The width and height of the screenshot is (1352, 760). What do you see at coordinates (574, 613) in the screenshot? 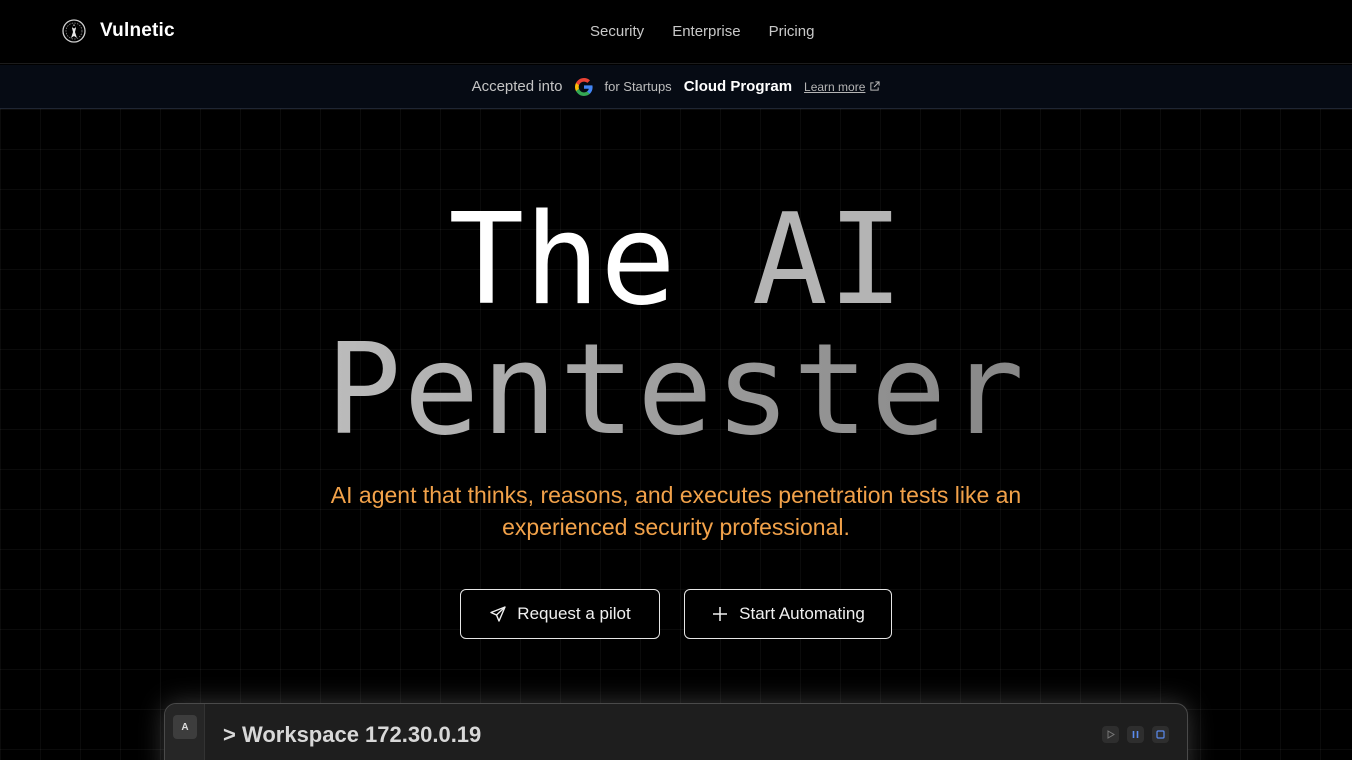
I see `request-pilot-label: Request a pilot` at bounding box center [574, 613].